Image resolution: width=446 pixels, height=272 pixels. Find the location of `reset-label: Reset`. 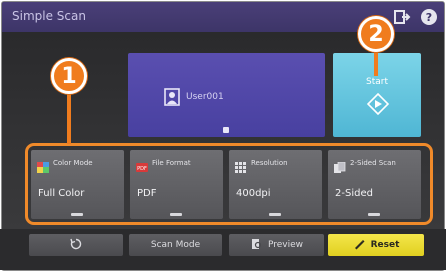

reset-label: Reset is located at coordinates (385, 245).